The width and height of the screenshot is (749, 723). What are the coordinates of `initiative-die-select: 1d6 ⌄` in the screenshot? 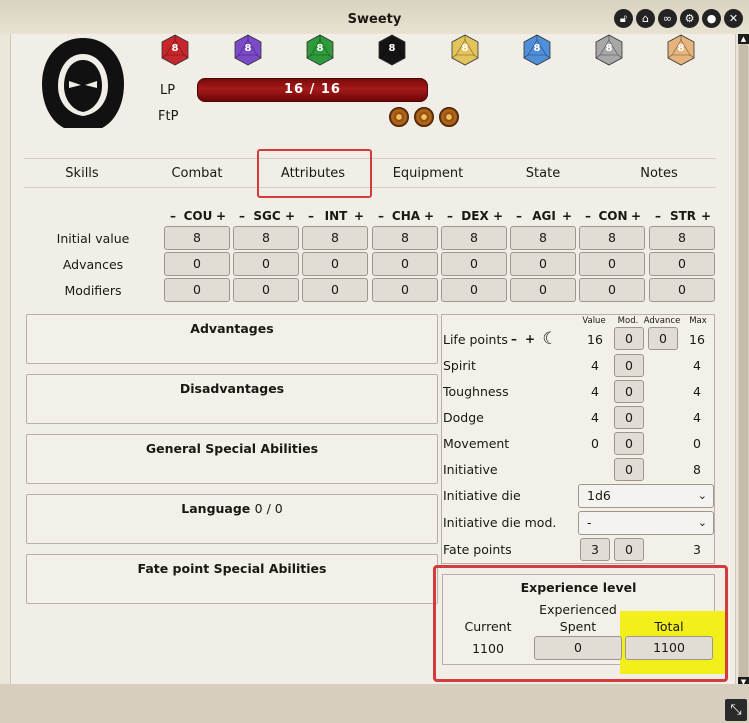 It's located at (646, 496).